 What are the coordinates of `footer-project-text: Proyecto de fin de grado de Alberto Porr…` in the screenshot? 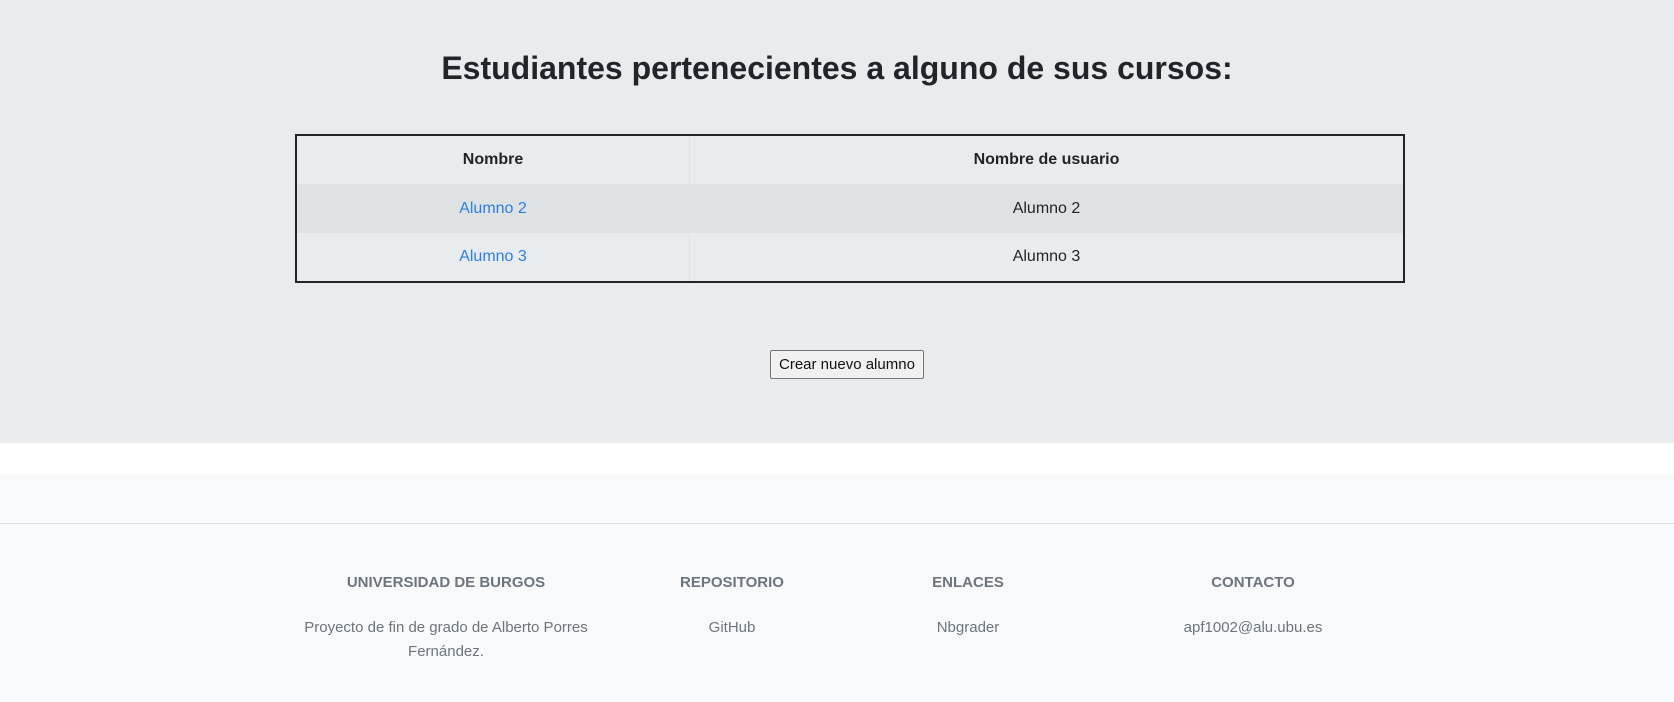 It's located at (446, 639).